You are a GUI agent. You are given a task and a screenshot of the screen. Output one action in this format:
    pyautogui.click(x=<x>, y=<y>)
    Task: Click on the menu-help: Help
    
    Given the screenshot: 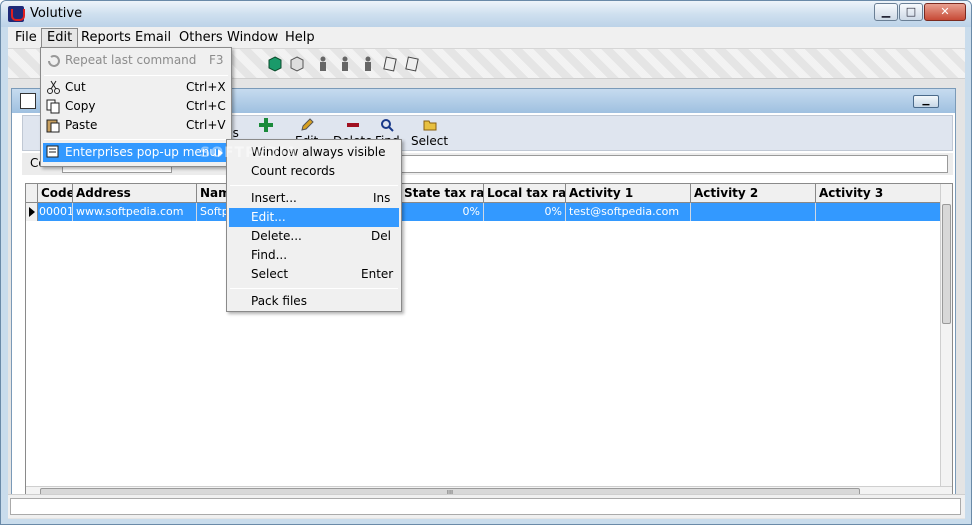 What is the action you would take?
    pyautogui.click(x=300, y=38)
    